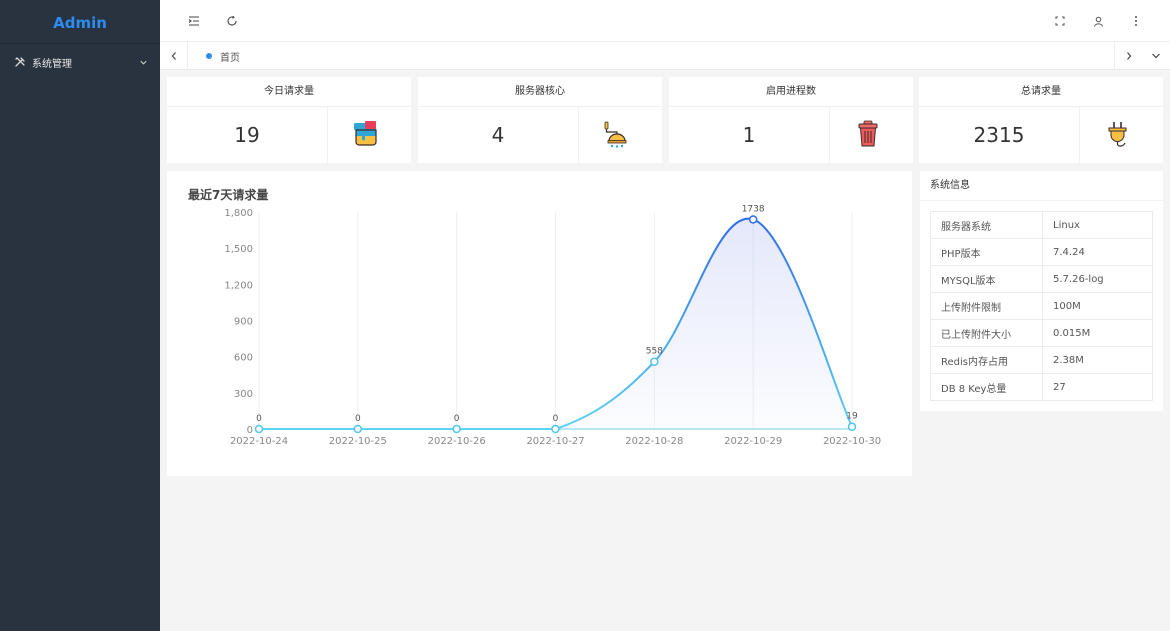 The height and width of the screenshot is (631, 1170). I want to click on stat-value: 19, so click(247, 135).